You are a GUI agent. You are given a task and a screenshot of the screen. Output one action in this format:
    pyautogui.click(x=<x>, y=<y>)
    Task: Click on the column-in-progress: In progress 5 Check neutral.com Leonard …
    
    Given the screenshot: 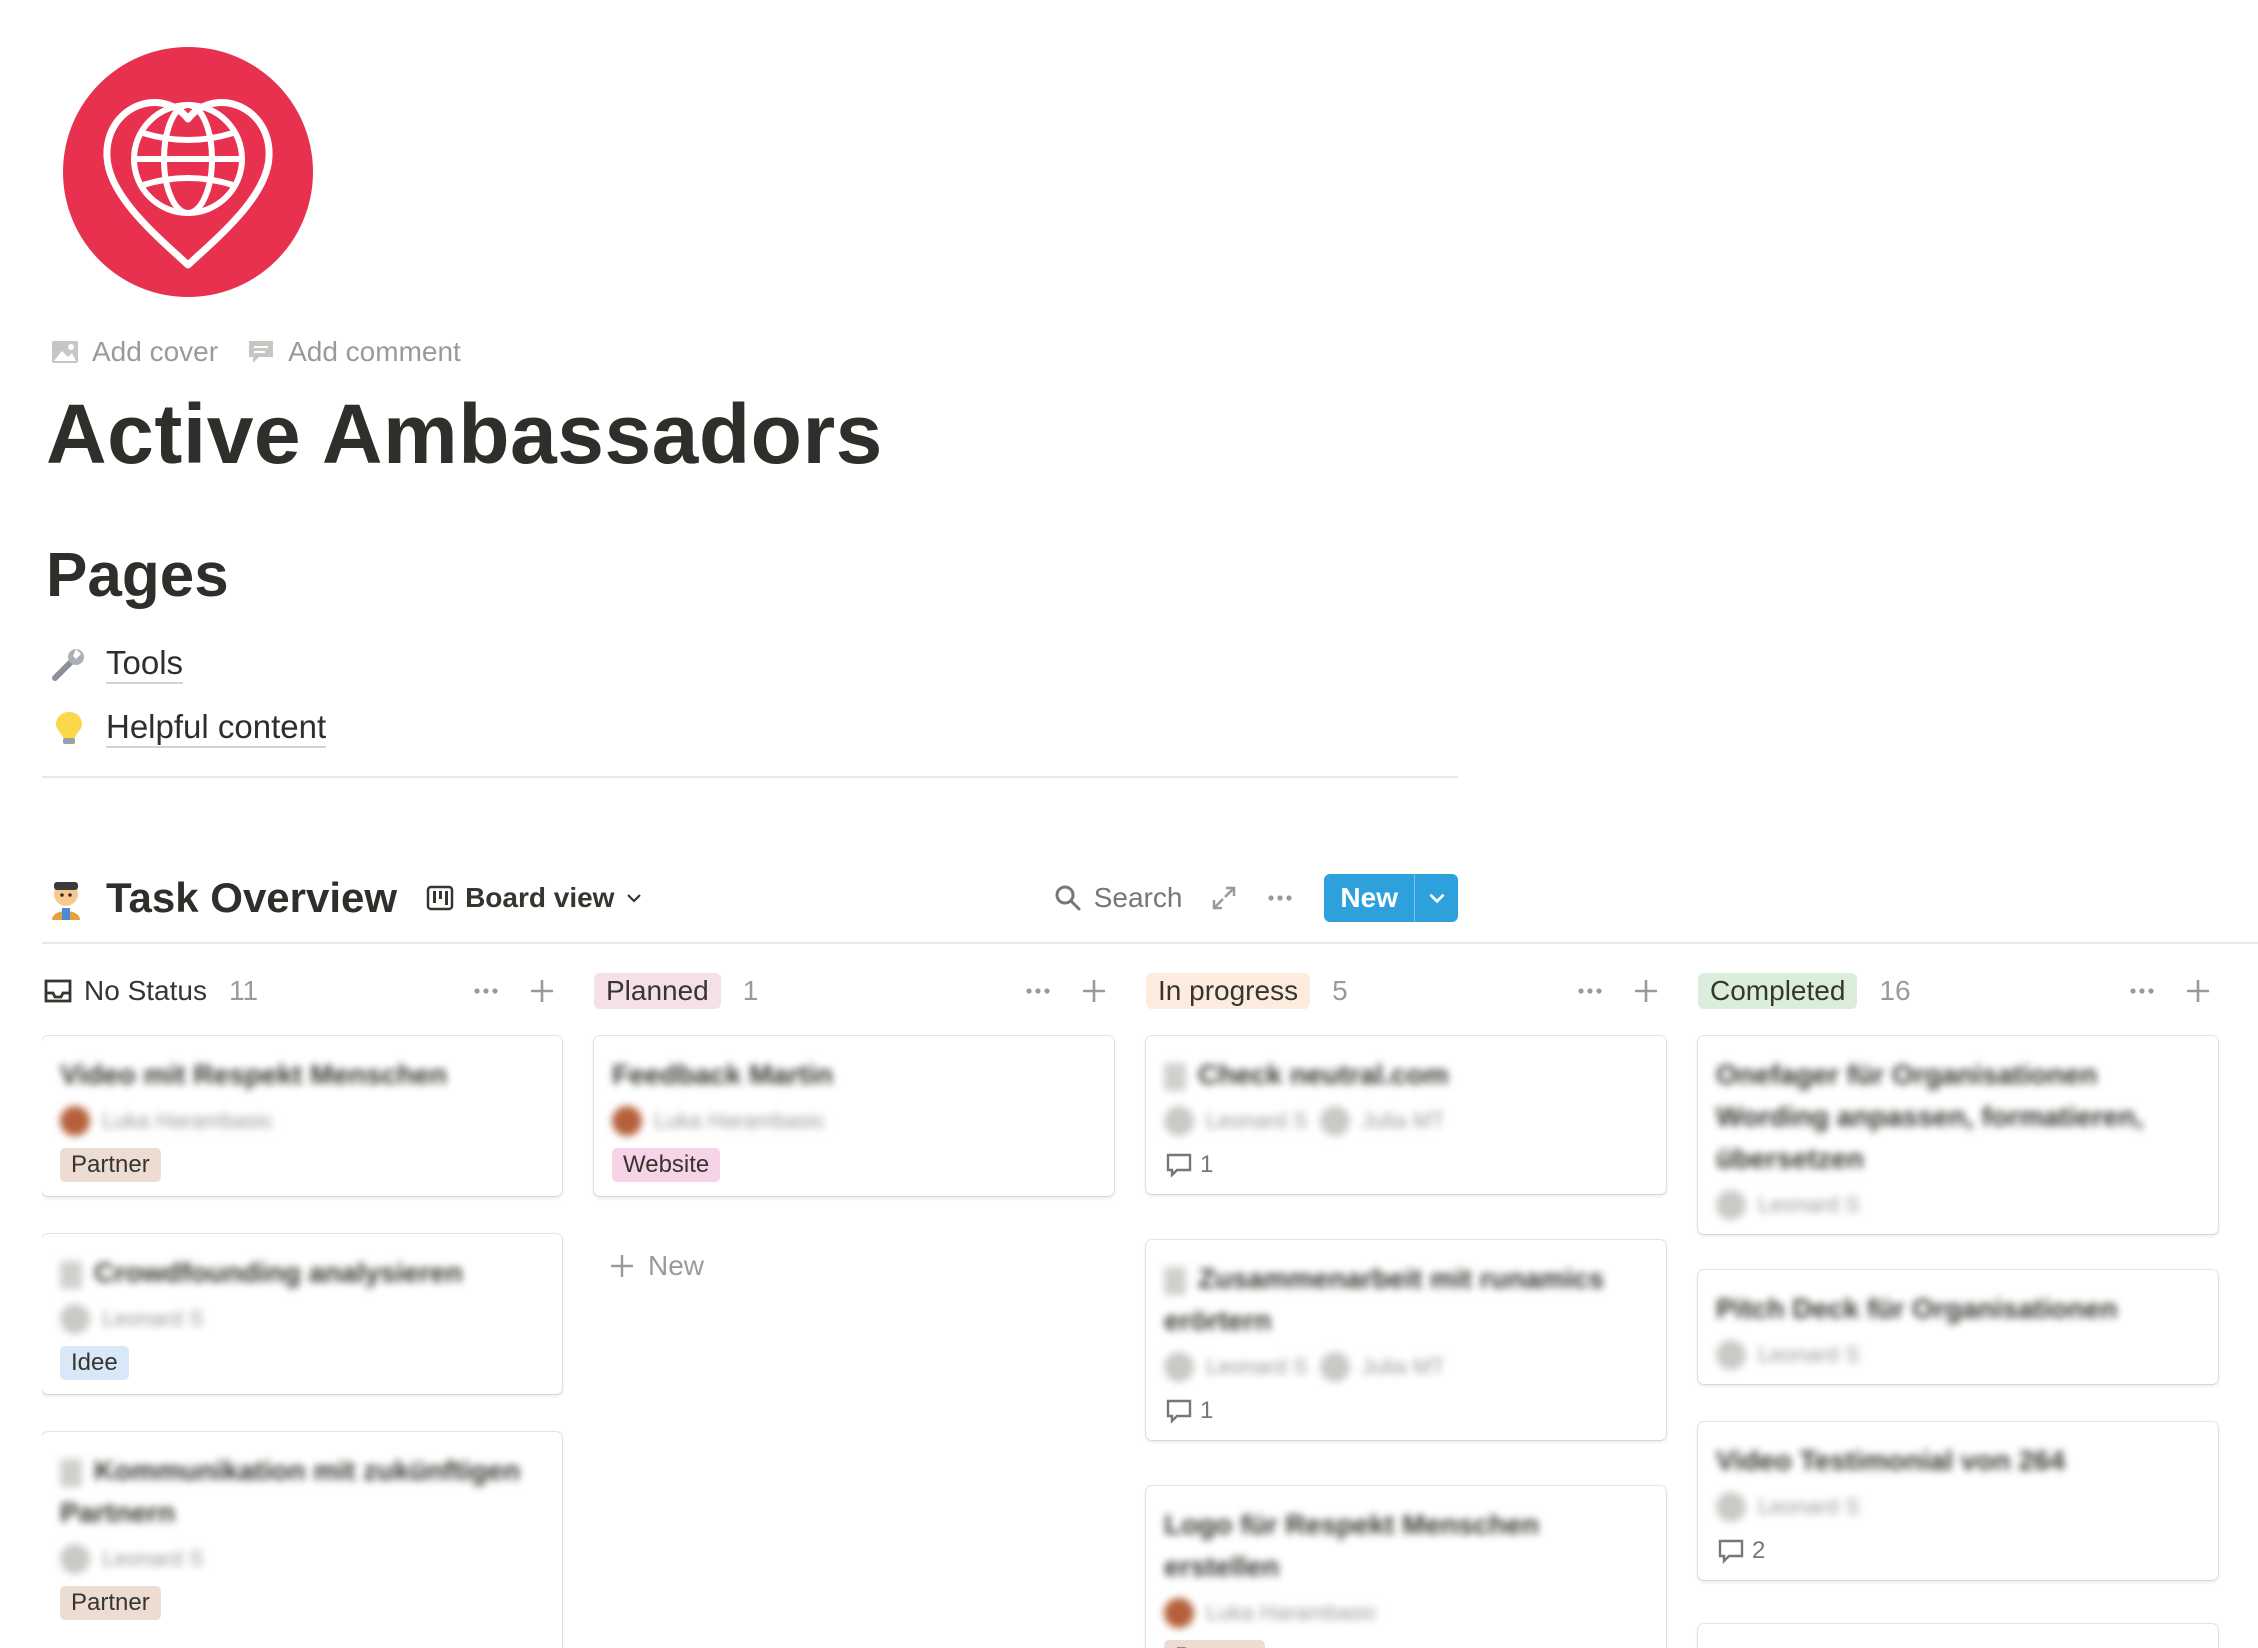 What is the action you would take?
    pyautogui.click(x=1406, y=1308)
    